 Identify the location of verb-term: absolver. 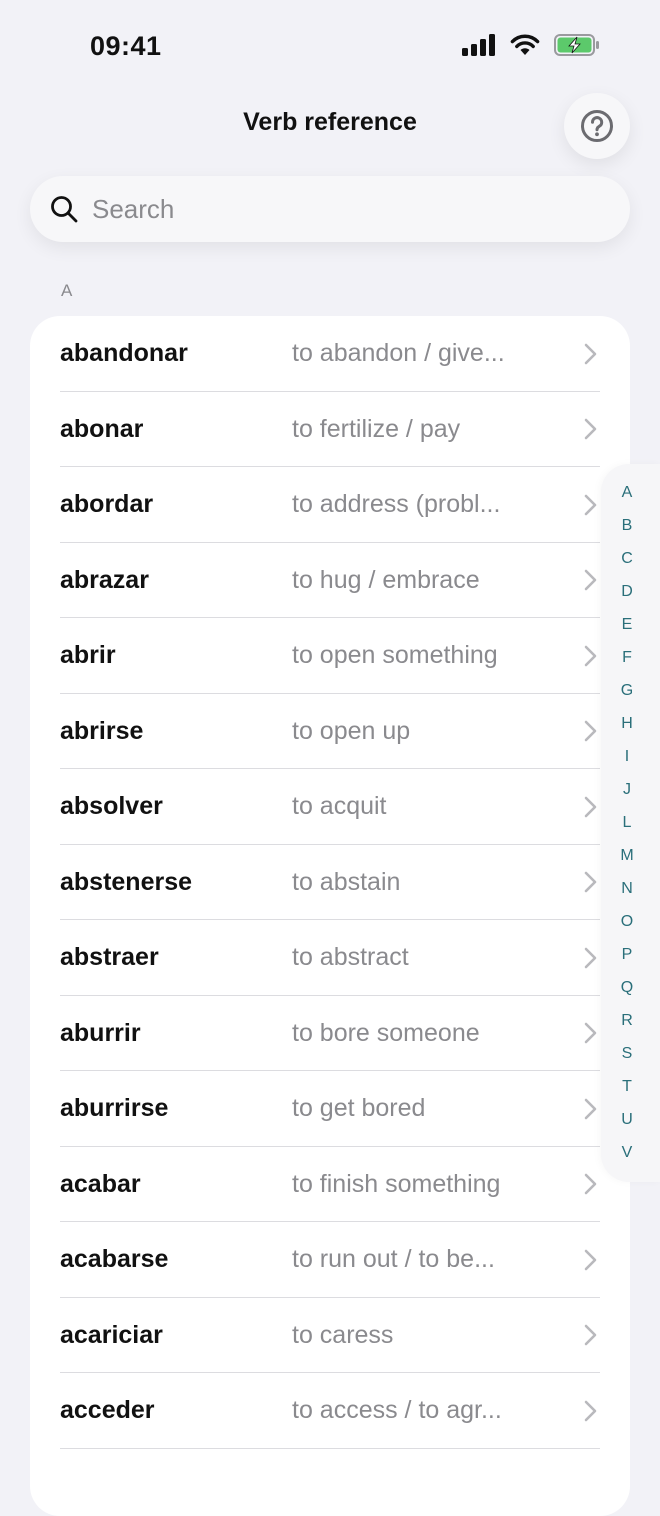
(111, 806).